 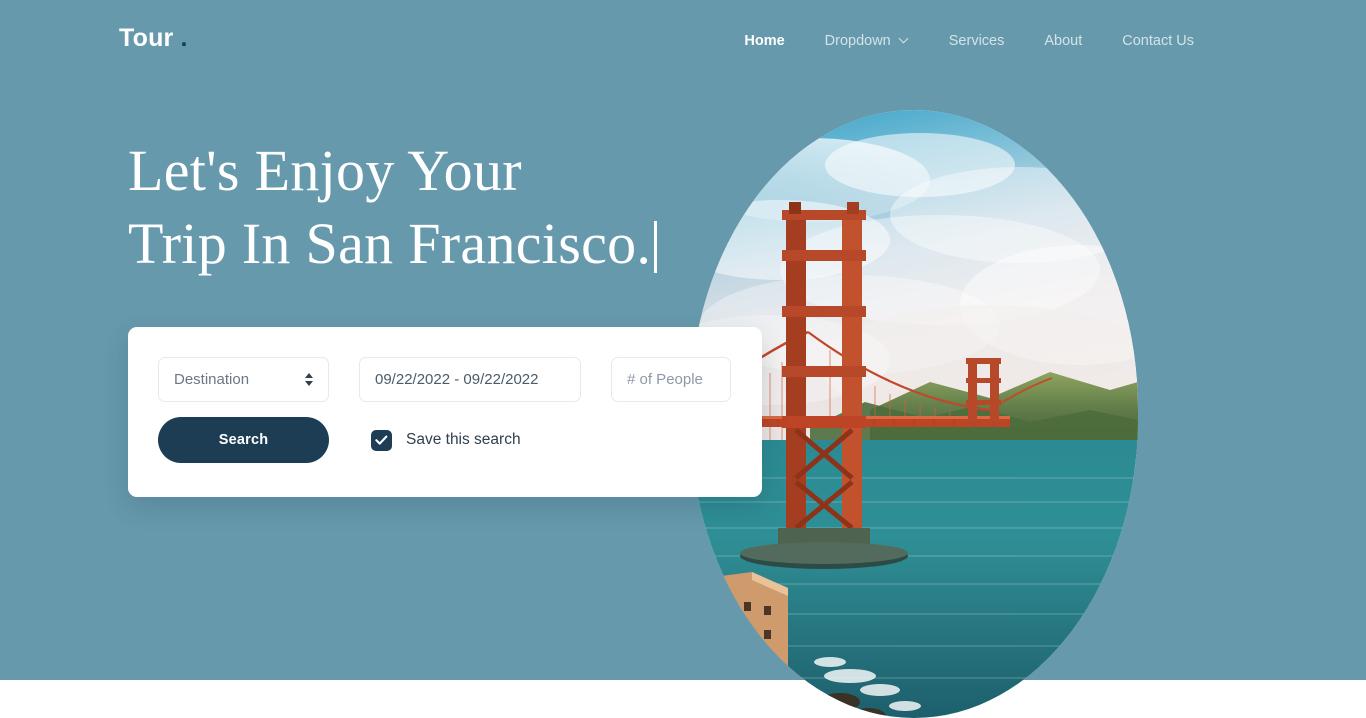 I want to click on destination-select: Destination, so click(x=243, y=379).